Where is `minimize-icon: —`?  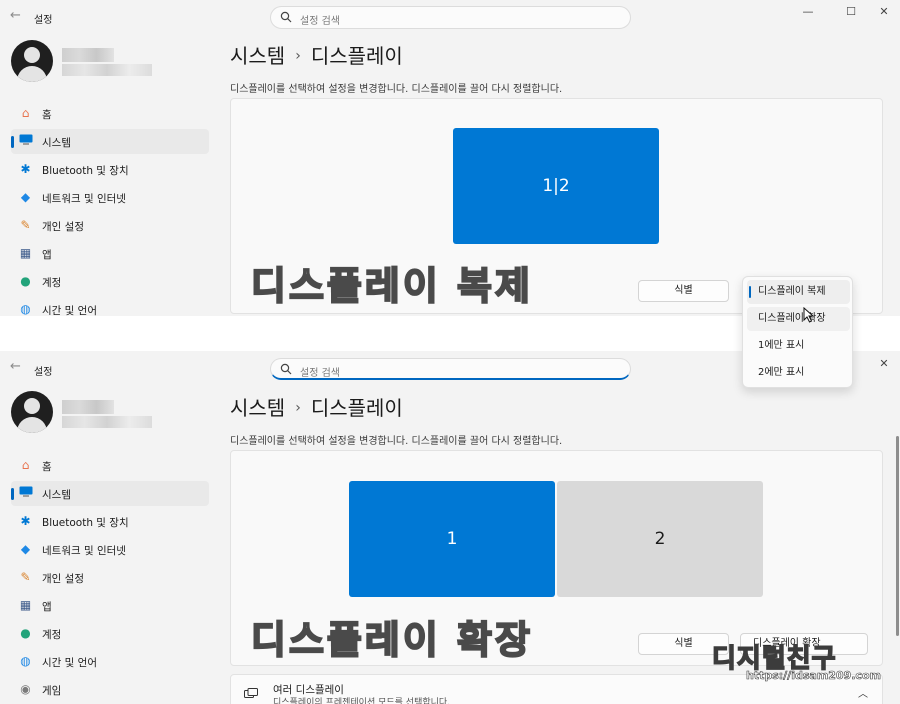
minimize-icon: — is located at coordinates (808, 12).